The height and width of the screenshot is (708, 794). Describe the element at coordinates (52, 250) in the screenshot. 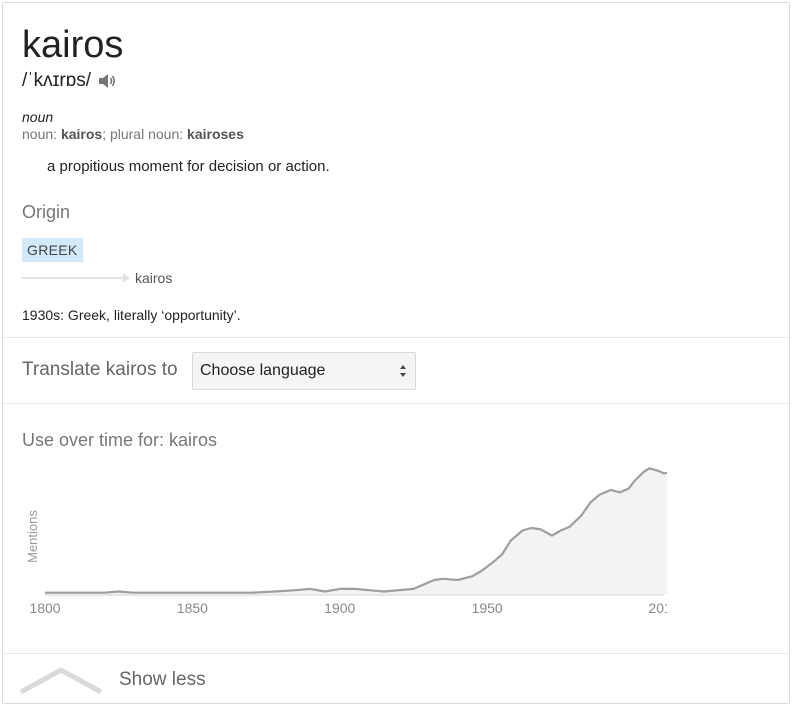

I see `origin-language-tag: GREEK` at that location.